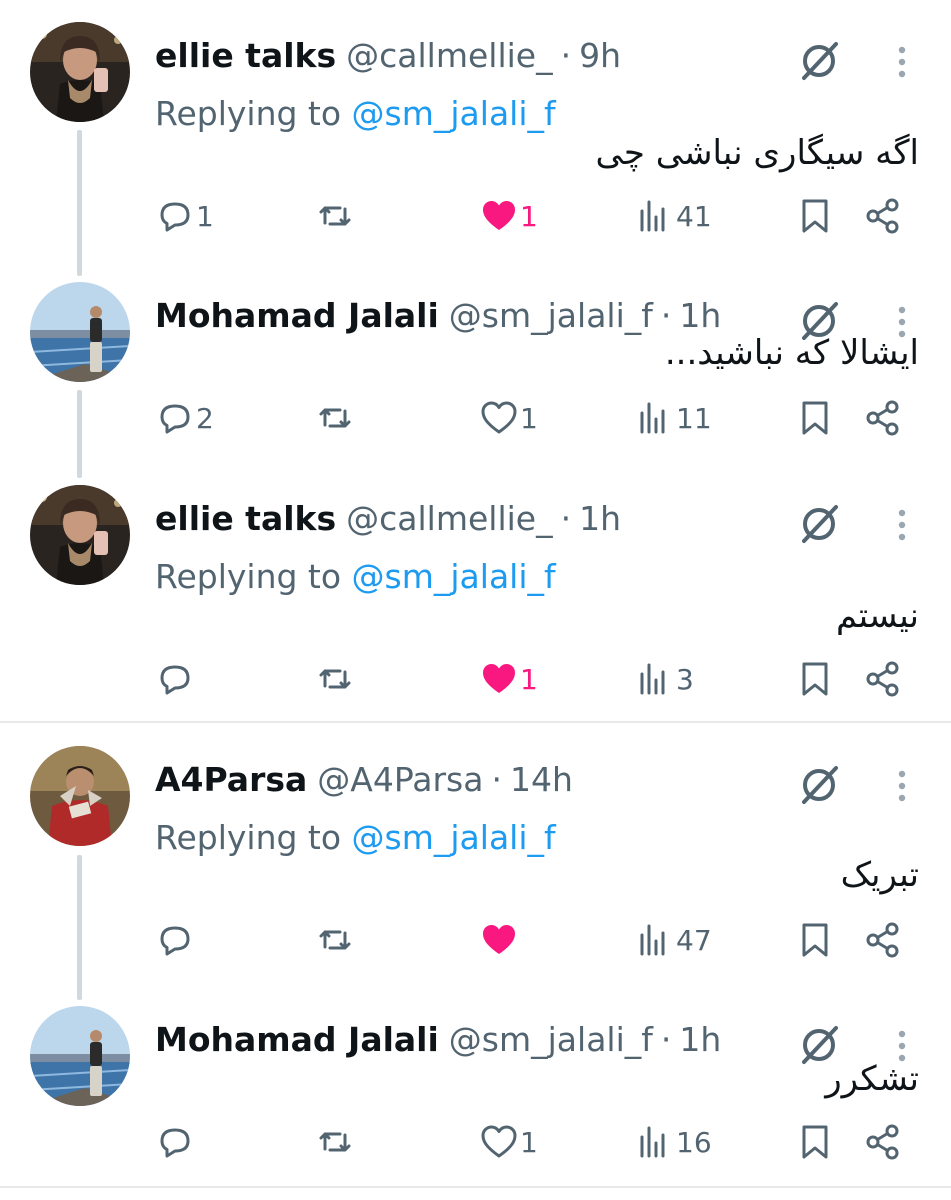  Describe the element at coordinates (248, 113) in the screenshot. I see `replying-prefix: Replying to` at that location.